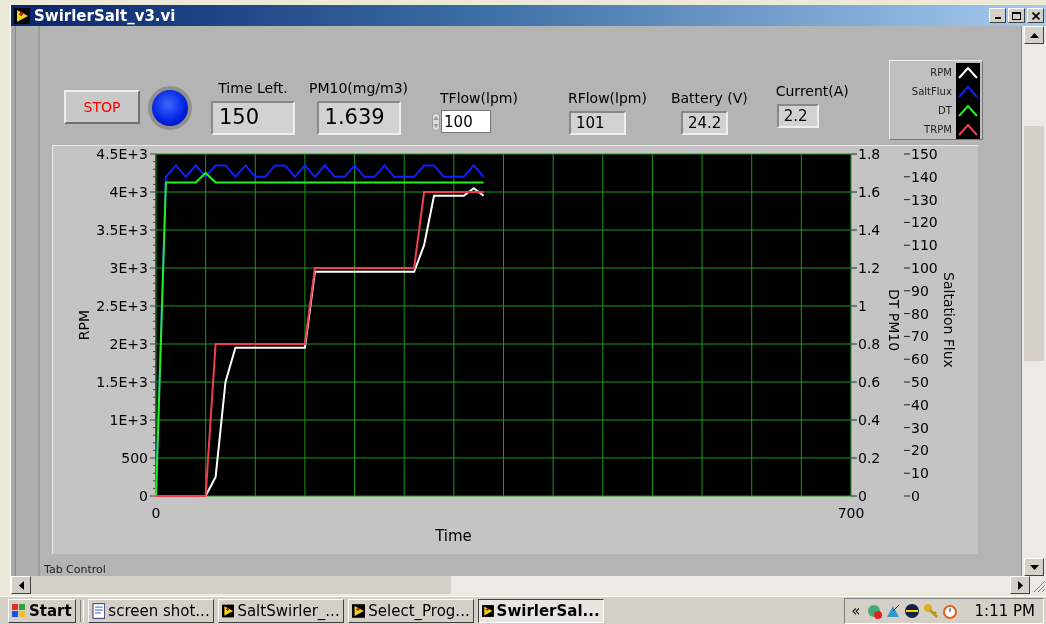 This screenshot has height=624, width=1046. What do you see at coordinates (869, 420) in the screenshot?
I see `y-tick-label: 0.4` at bounding box center [869, 420].